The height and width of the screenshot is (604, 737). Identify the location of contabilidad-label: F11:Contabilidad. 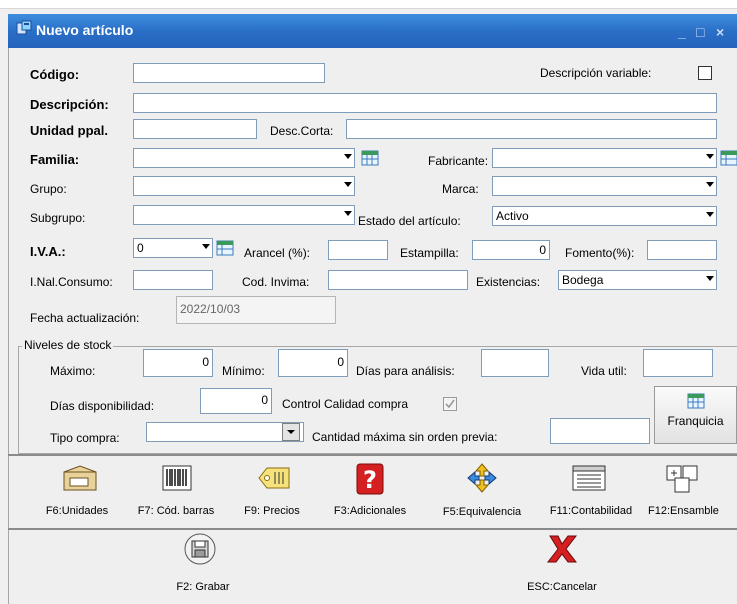
(591, 511).